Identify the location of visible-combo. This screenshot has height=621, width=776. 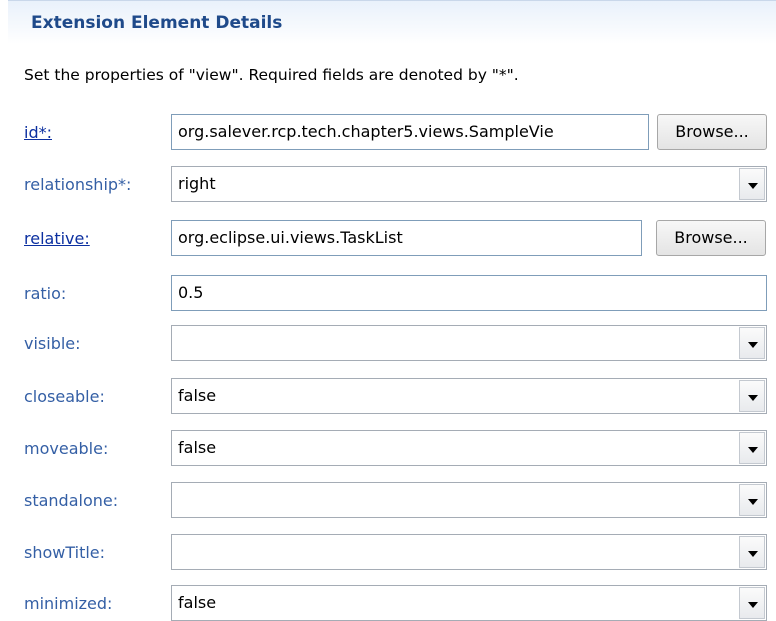
(469, 343).